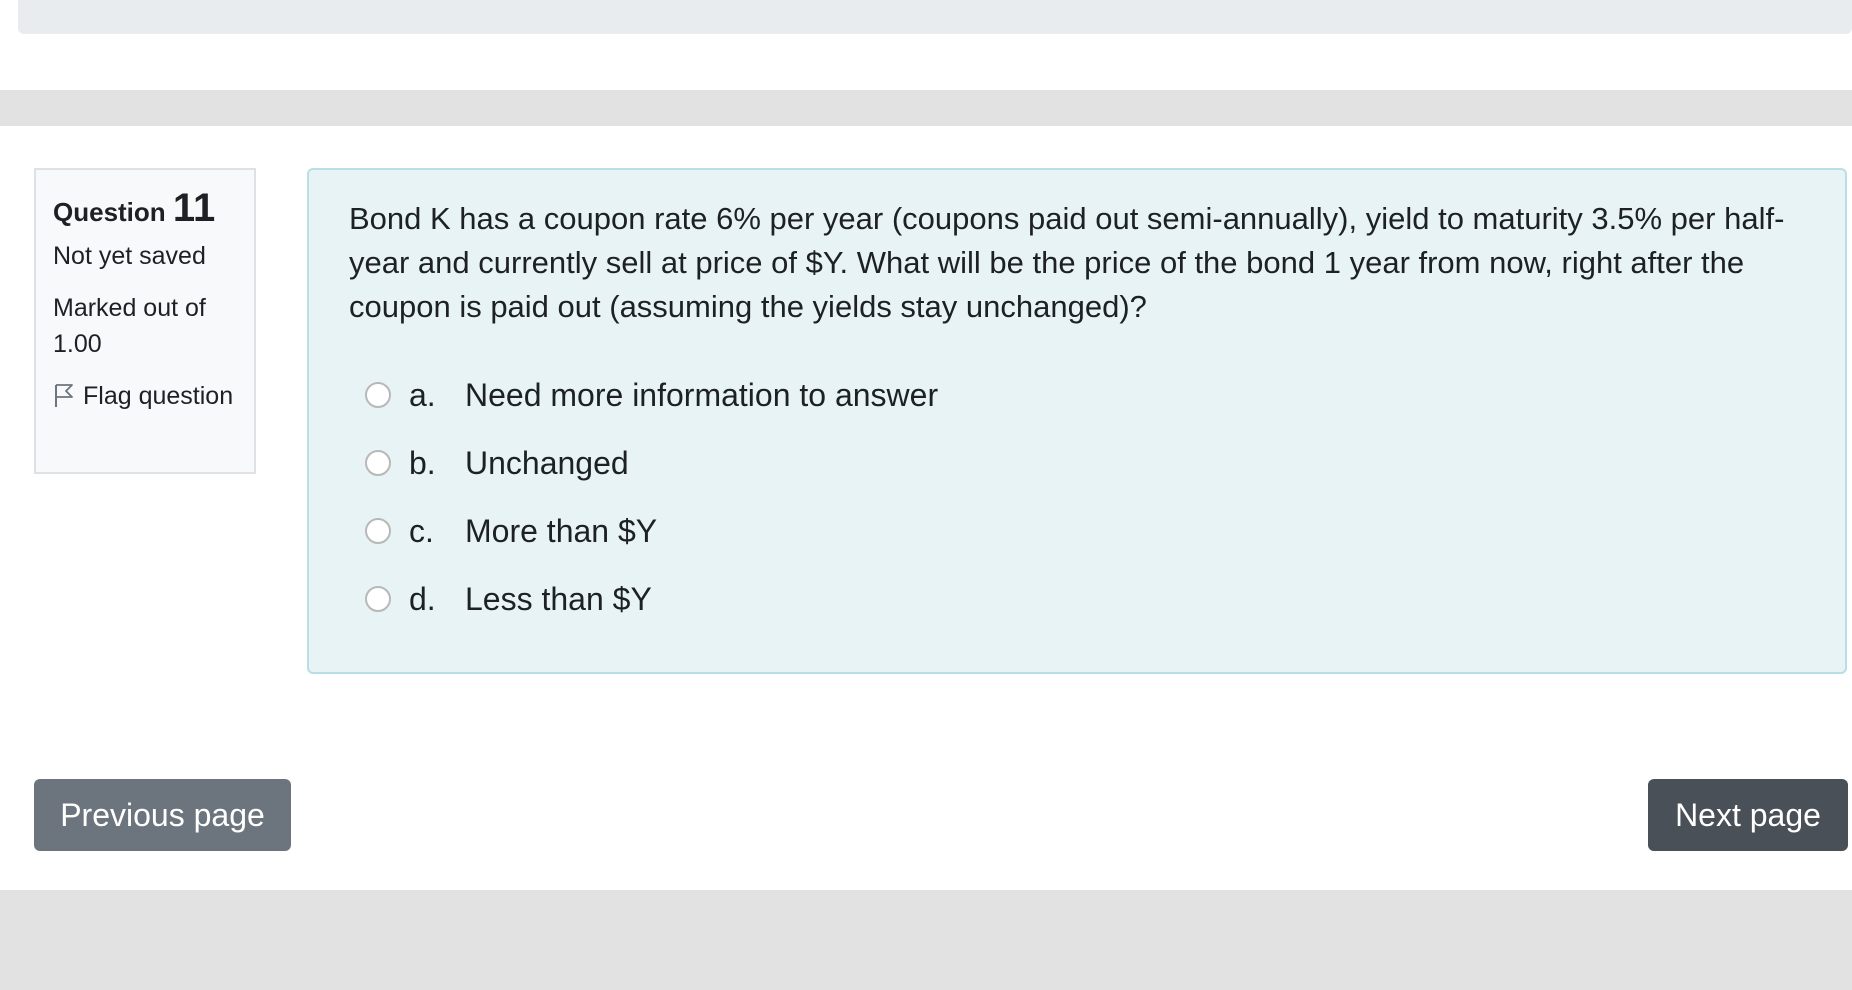 Image resolution: width=1852 pixels, height=990 pixels. I want to click on answer-text: Unchanged, so click(547, 462).